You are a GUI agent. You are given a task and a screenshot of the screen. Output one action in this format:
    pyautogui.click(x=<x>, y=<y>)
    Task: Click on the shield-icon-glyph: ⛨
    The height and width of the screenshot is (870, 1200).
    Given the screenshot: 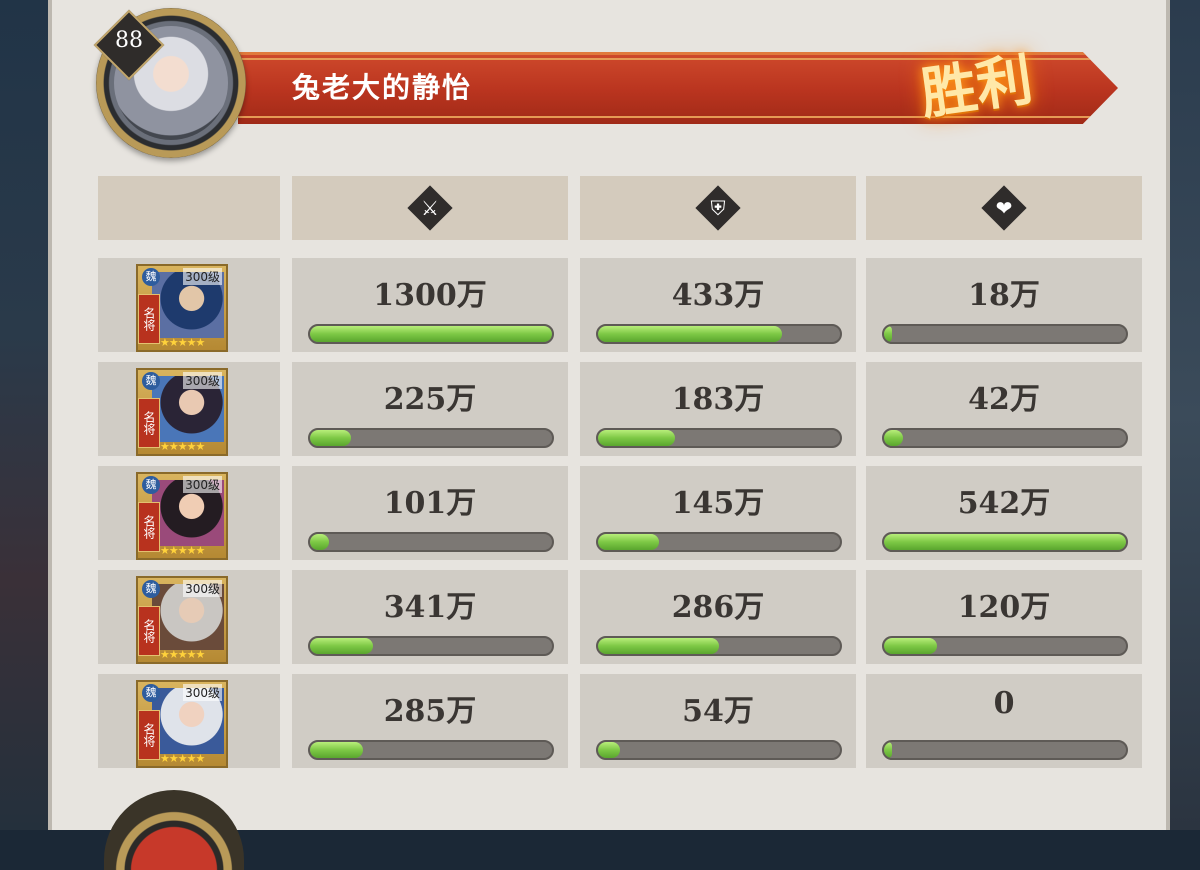 What is the action you would take?
    pyautogui.click(x=718, y=208)
    